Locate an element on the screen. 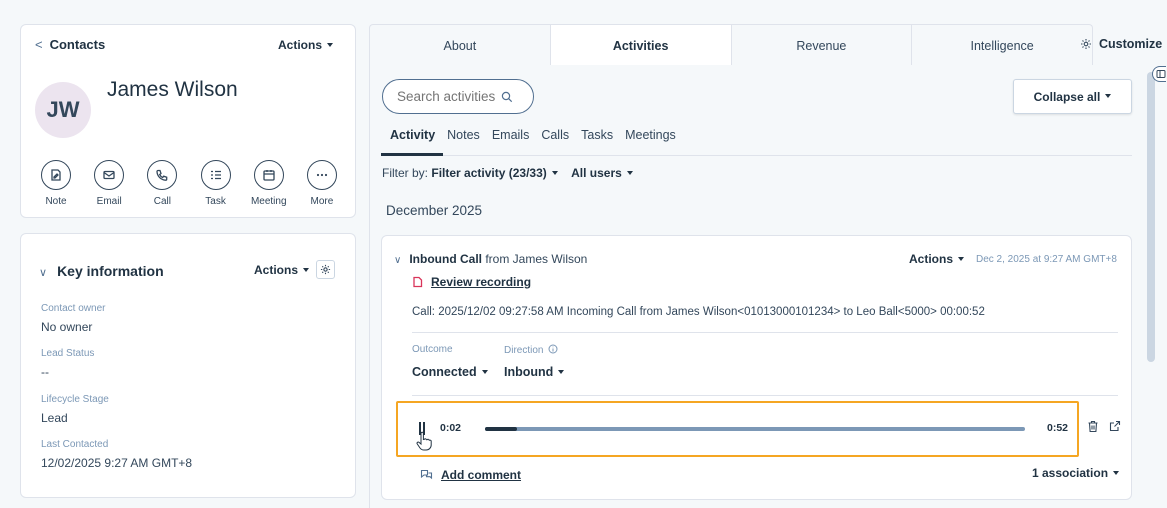  outcome-dropdown: Connected is located at coordinates (450, 372).